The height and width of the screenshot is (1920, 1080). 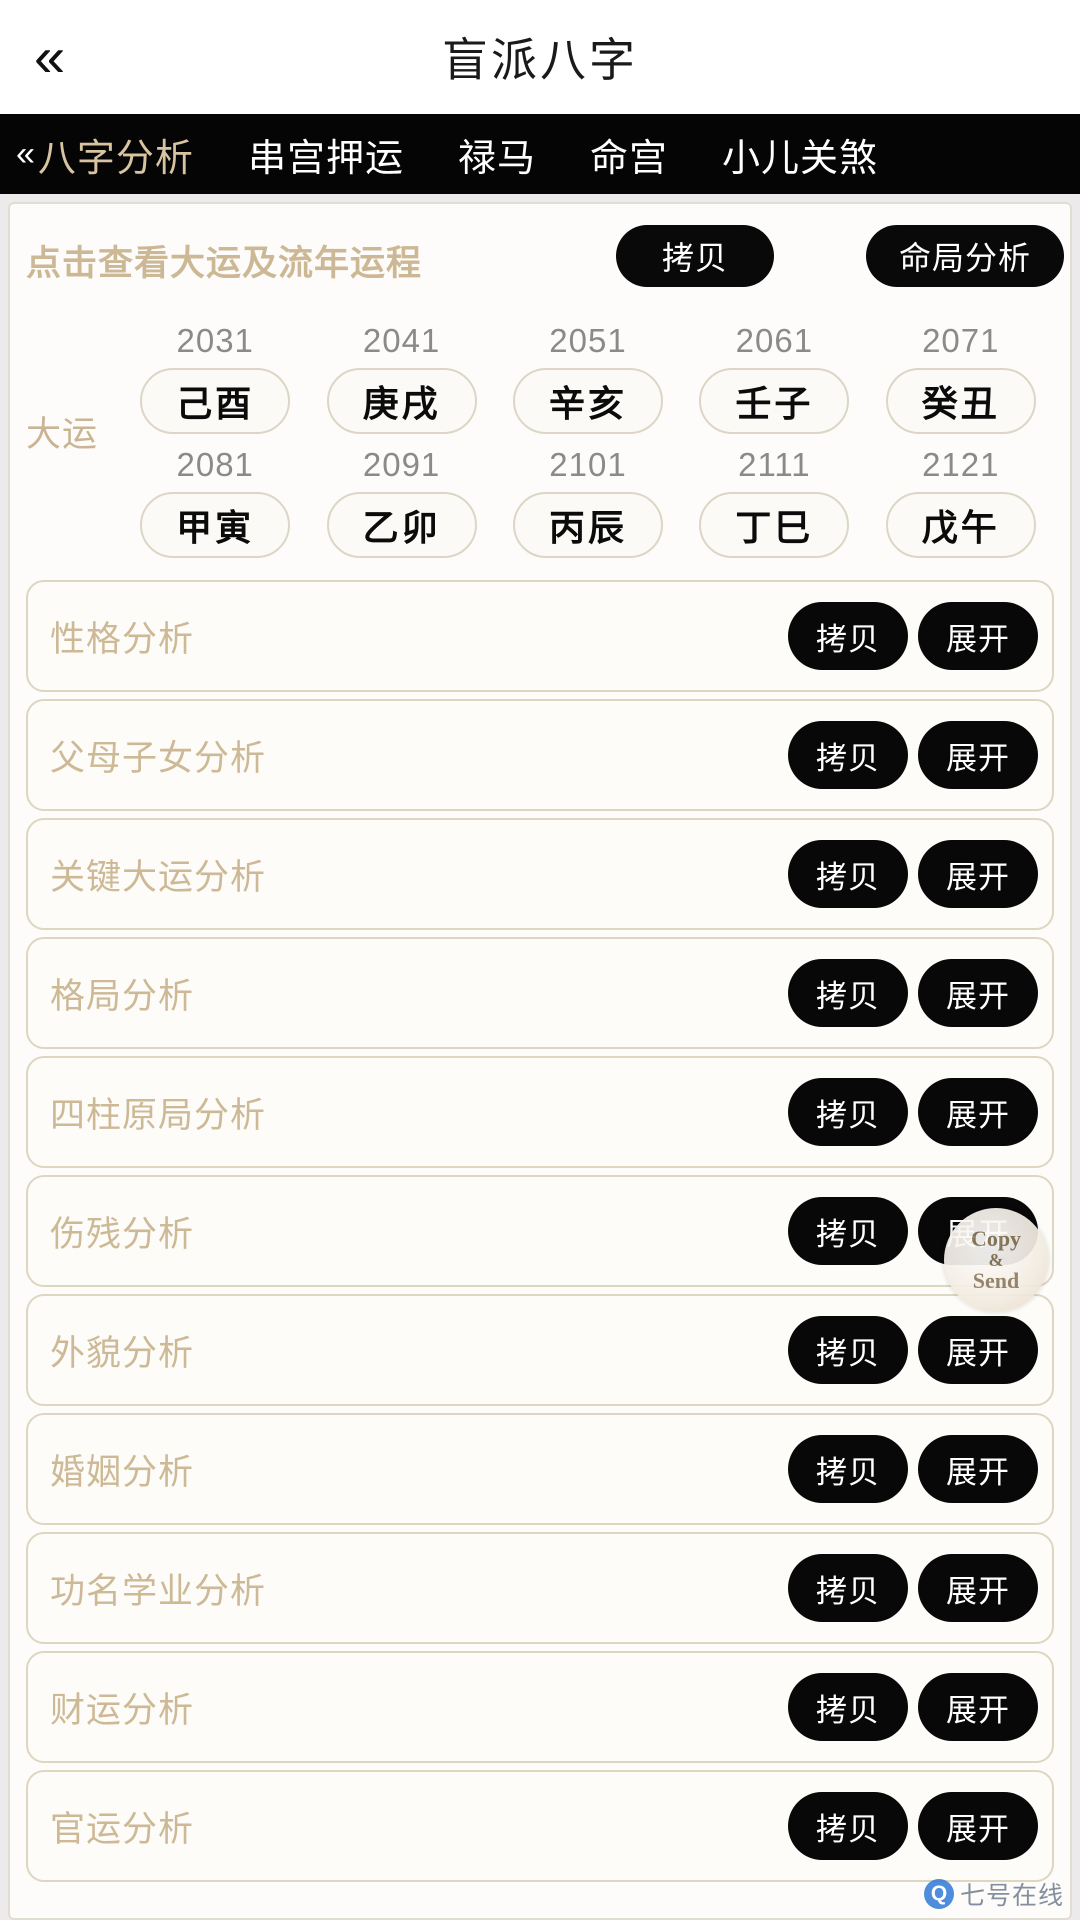 I want to click on watermark: Q 七号在线, so click(x=993, y=1894).